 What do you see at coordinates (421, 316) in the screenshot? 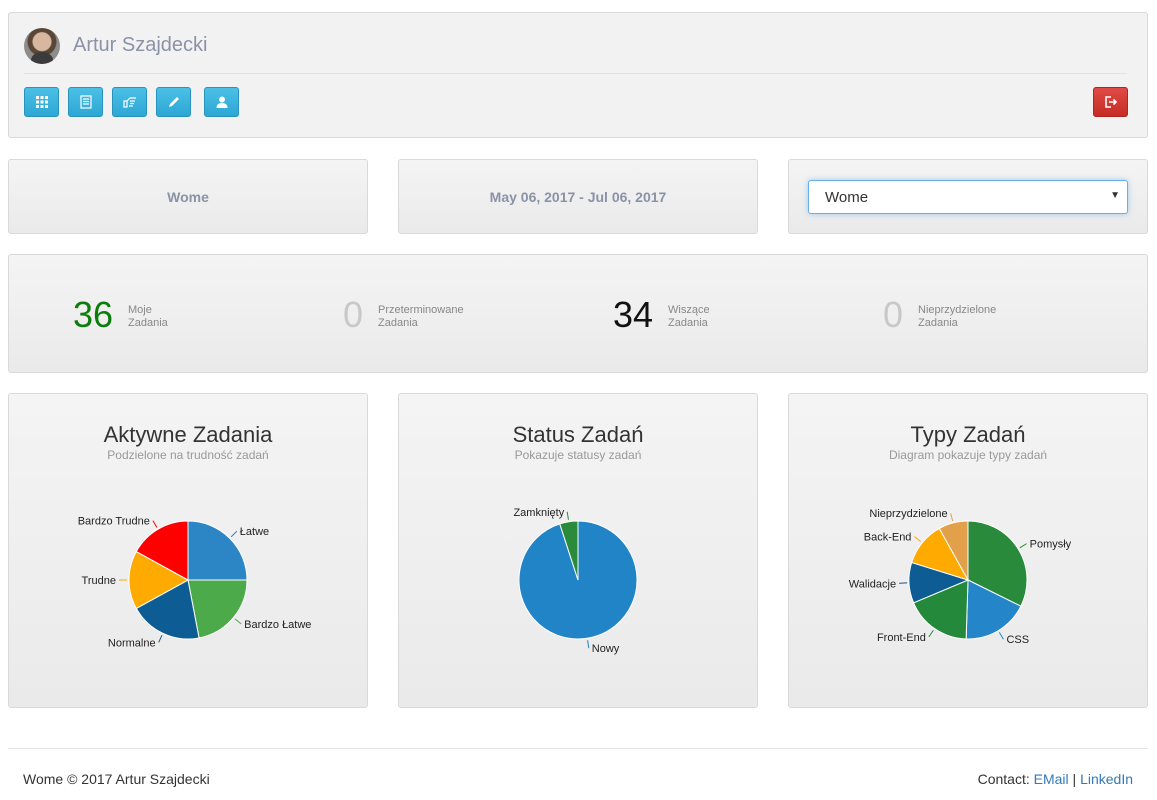
I see `stat-overdue-label: Przeterminowane Zadania` at bounding box center [421, 316].